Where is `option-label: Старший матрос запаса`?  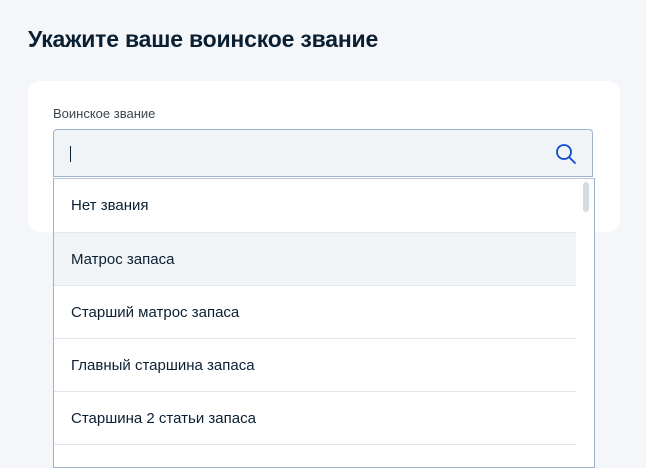
option-label: Старший матрос запаса is located at coordinates (155, 312).